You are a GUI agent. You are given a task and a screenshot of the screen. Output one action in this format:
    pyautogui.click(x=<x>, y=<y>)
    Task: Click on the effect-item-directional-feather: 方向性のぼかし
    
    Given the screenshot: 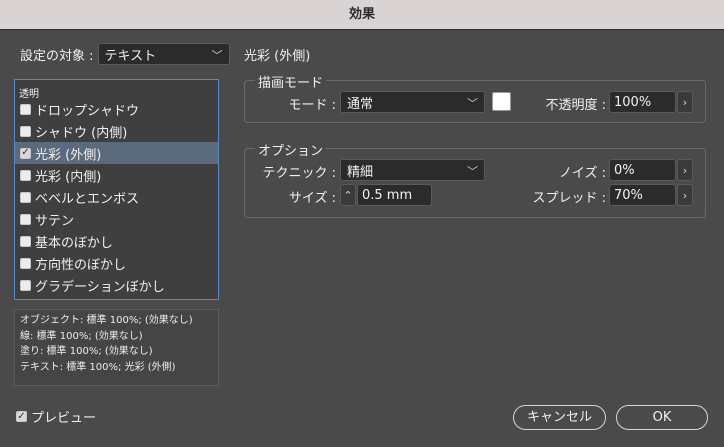 What is the action you would take?
    pyautogui.click(x=116, y=263)
    